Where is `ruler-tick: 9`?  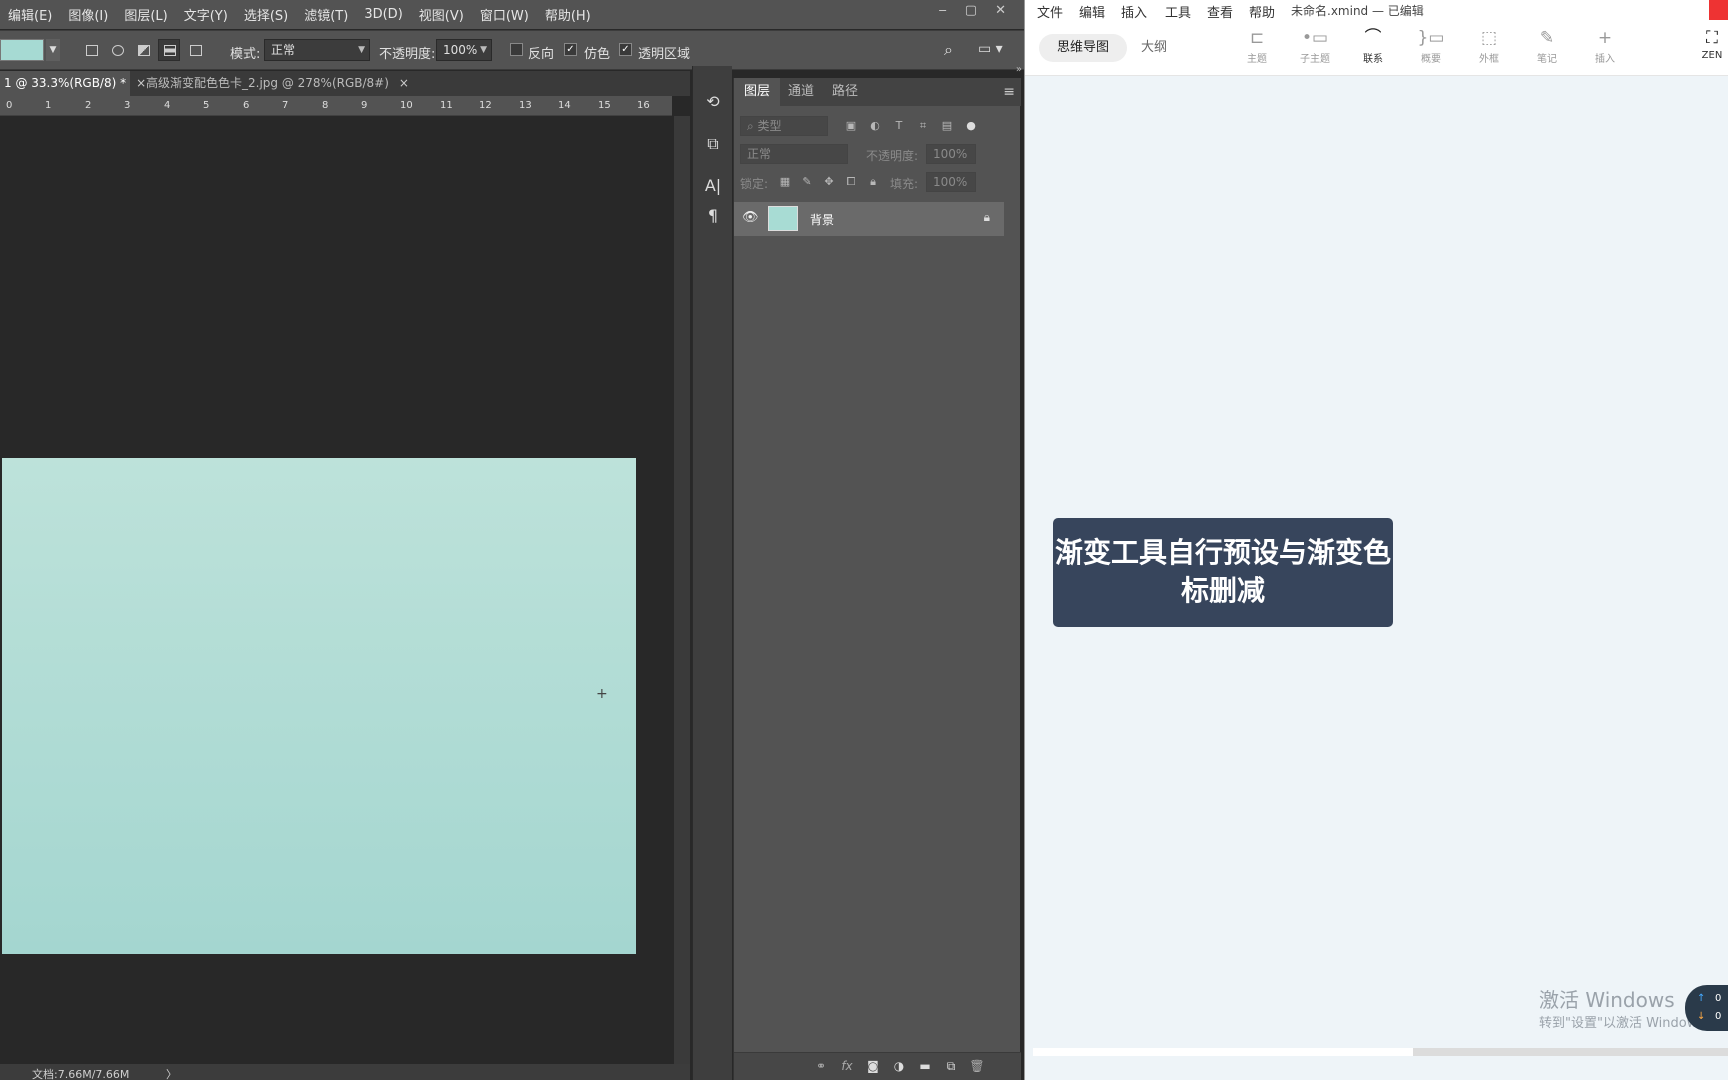
ruler-tick: 9 is located at coordinates (364, 105).